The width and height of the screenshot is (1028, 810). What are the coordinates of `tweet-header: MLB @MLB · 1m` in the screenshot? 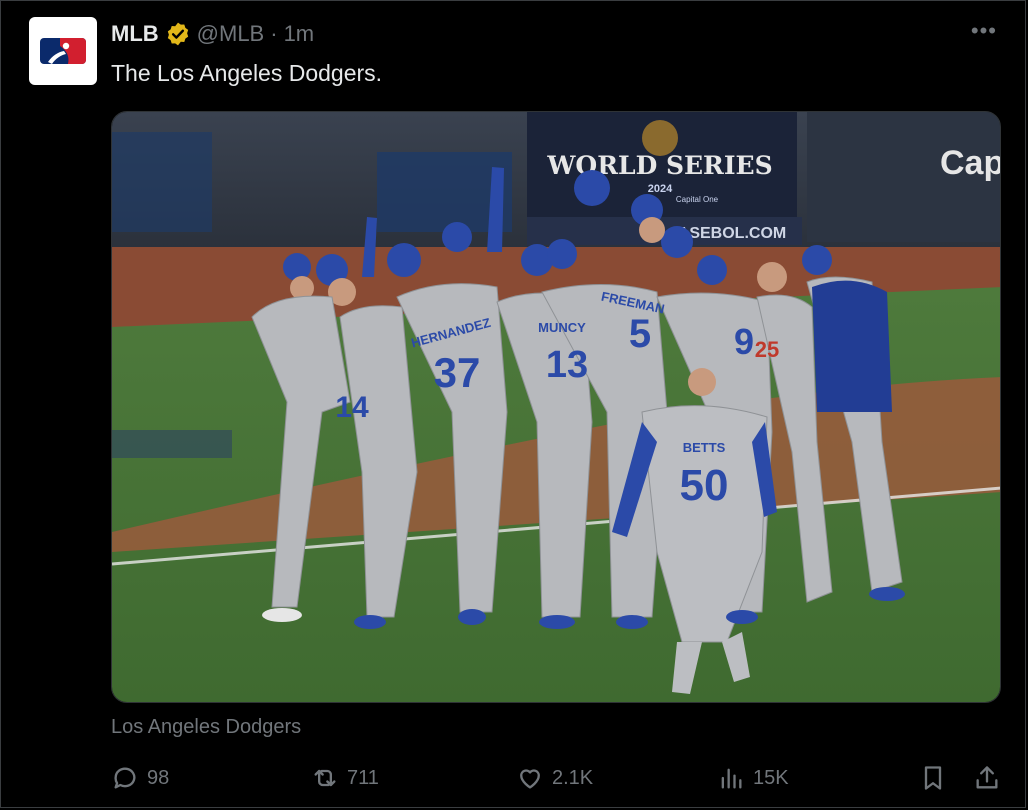 It's located at (212, 34).